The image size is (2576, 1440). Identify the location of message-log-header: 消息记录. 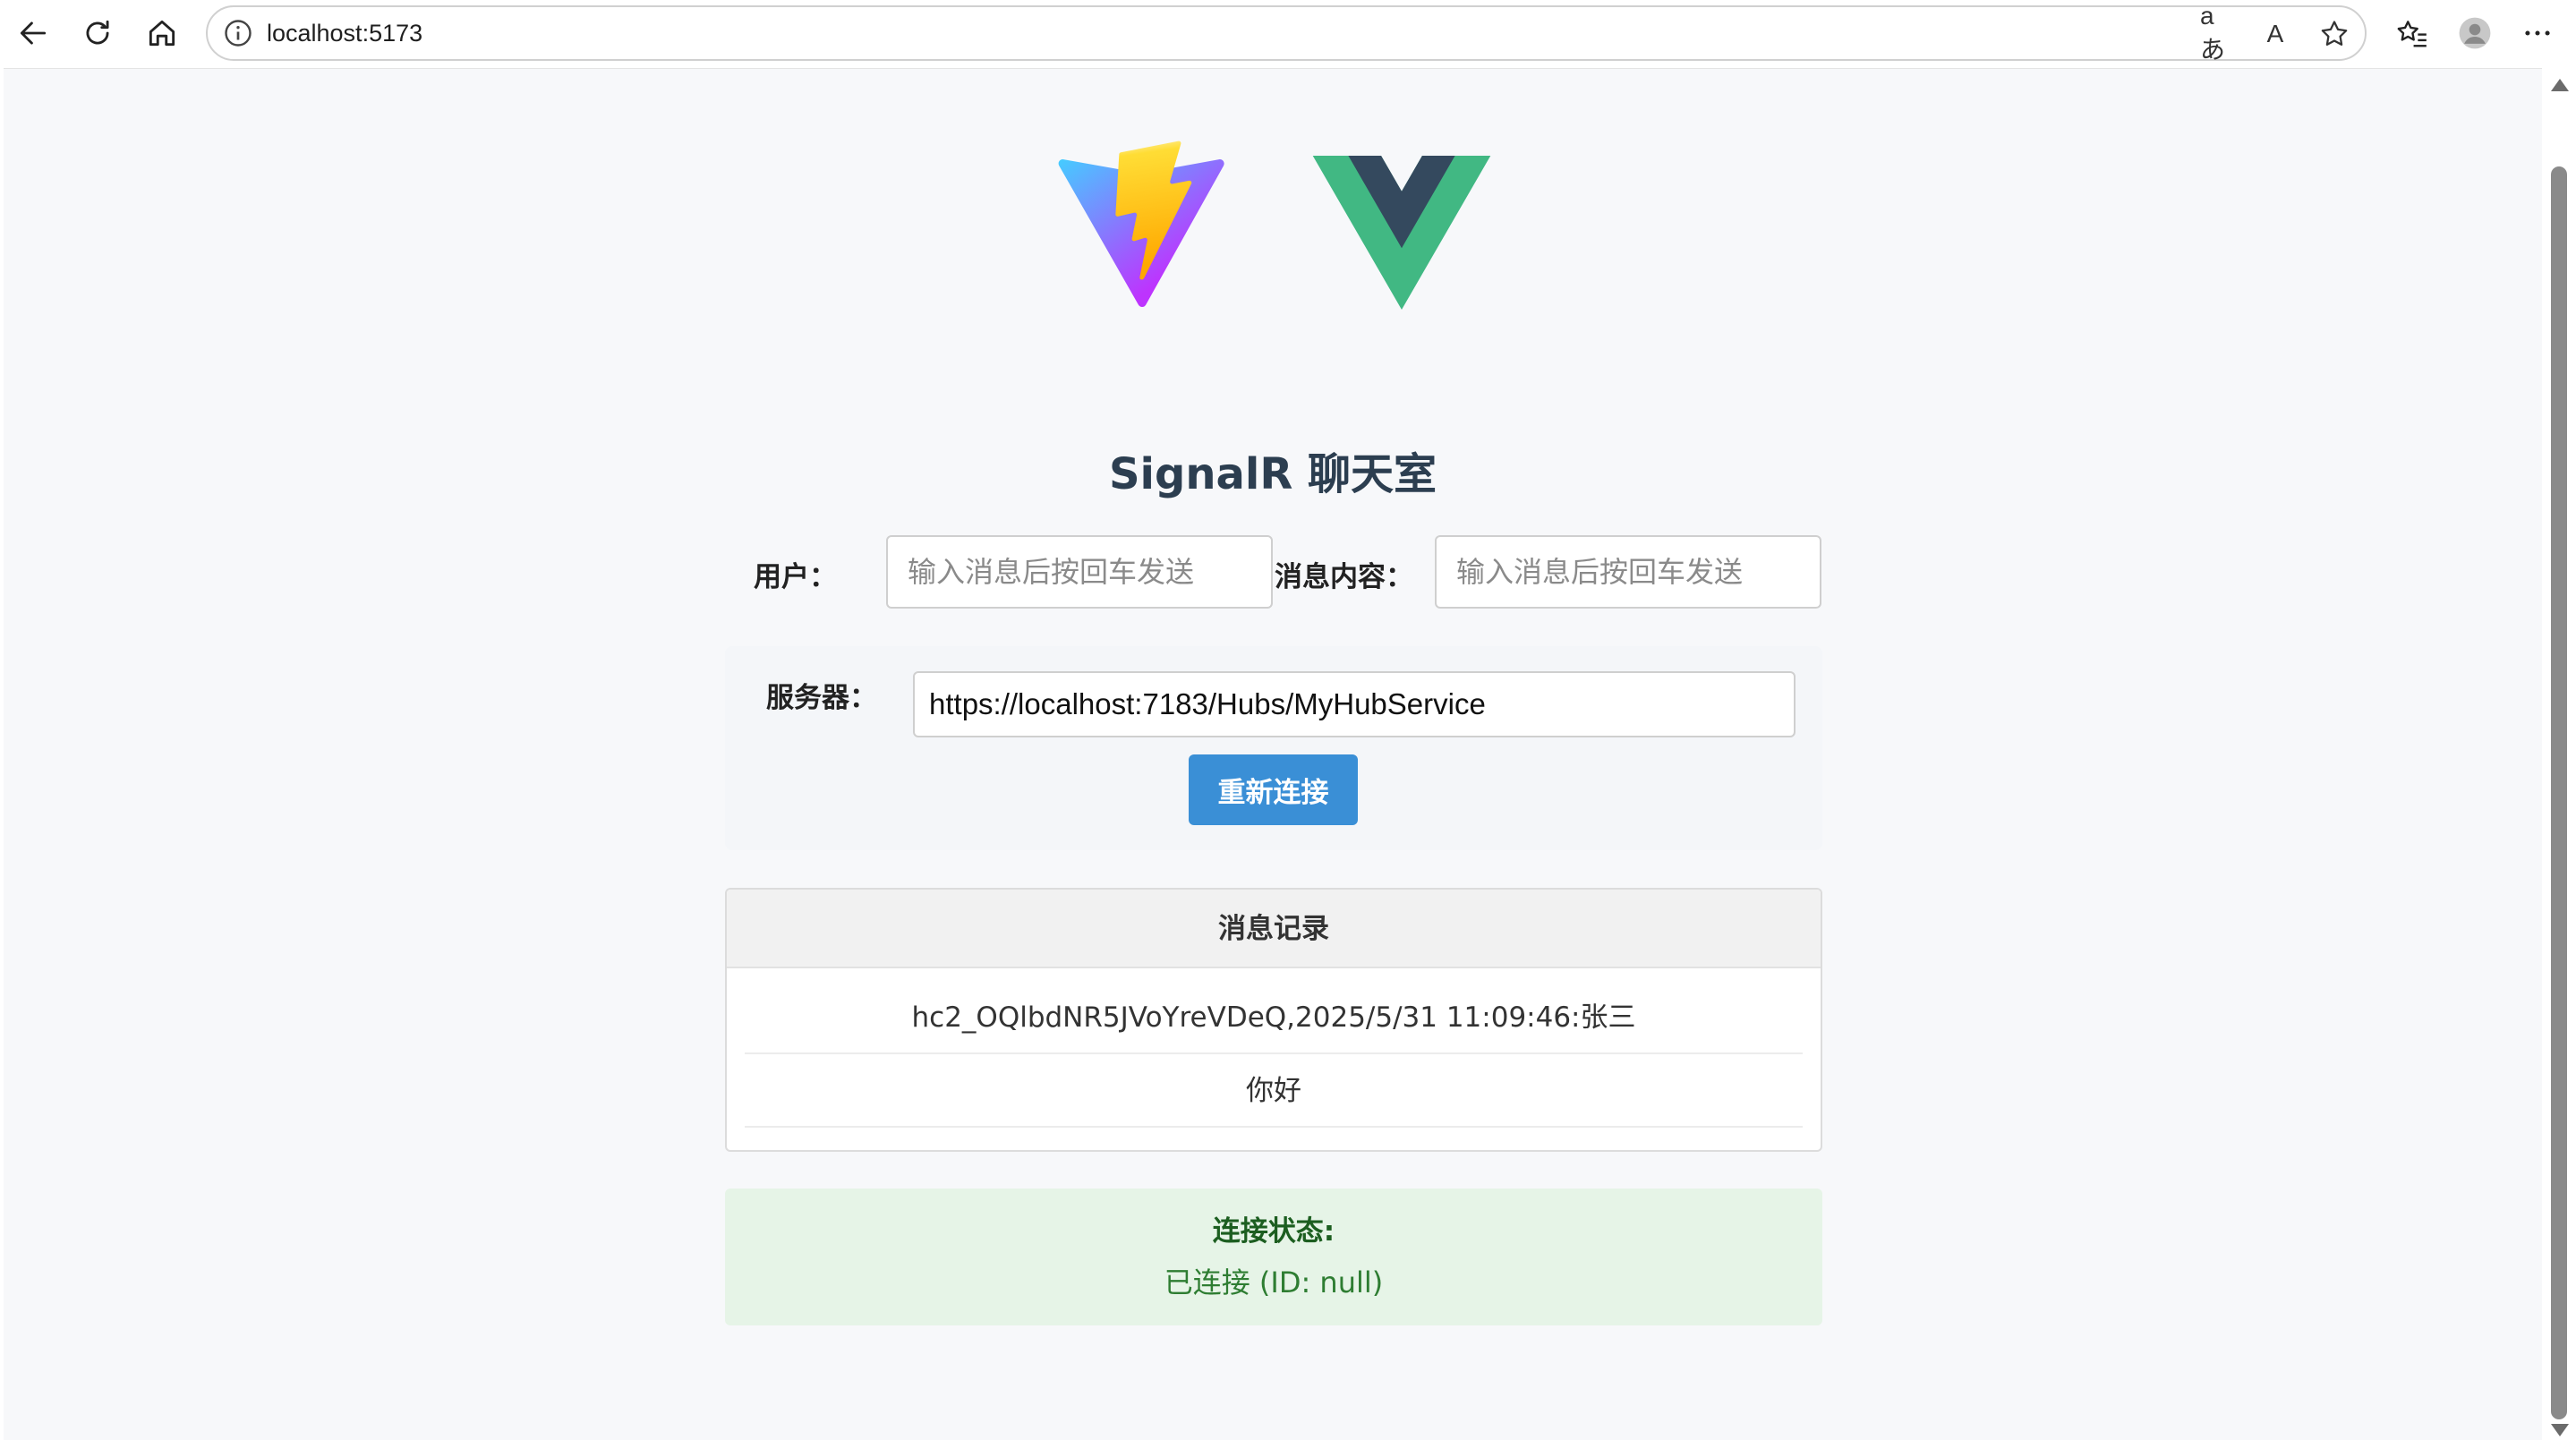
(1274, 929).